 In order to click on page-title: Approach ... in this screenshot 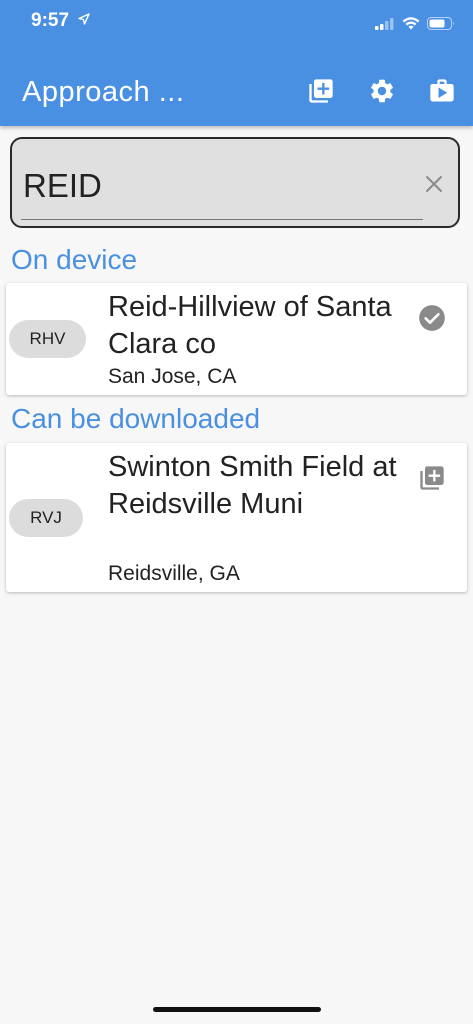, I will do `click(103, 92)`.